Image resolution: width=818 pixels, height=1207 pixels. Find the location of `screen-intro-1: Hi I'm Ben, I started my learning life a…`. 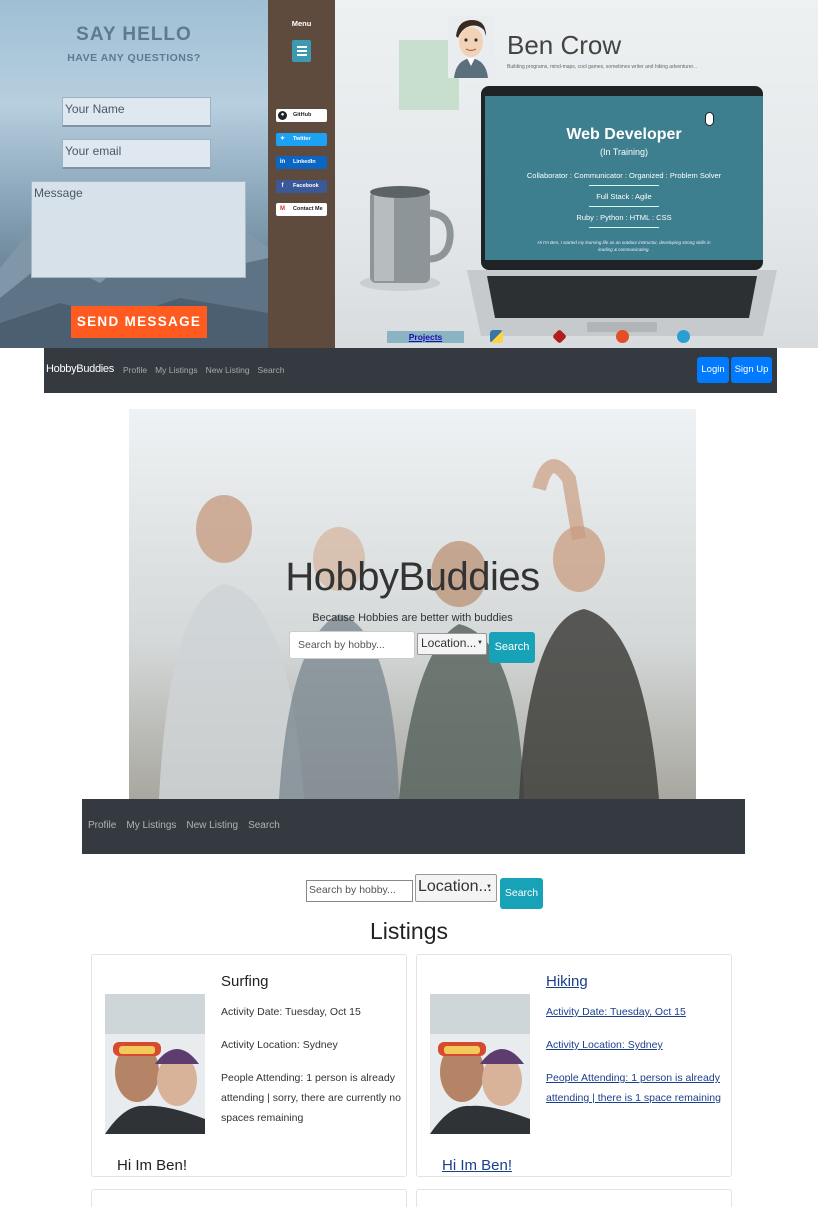

screen-intro-1: Hi I'm Ben, I started my learning life a… is located at coordinates (624, 242).